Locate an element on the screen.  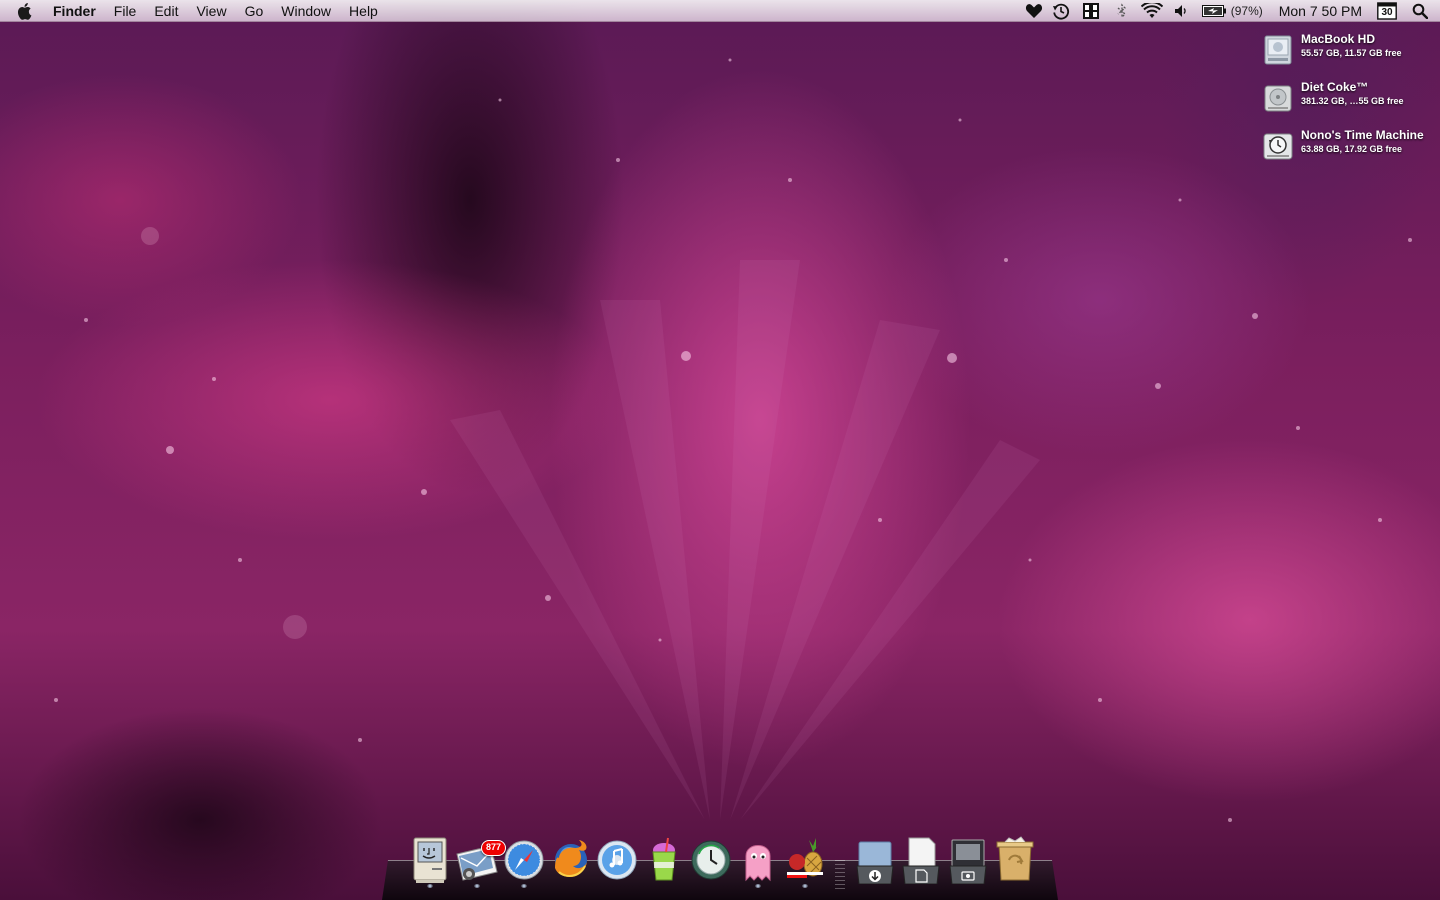
internal-drive-icon is located at coordinates (1278, 50).